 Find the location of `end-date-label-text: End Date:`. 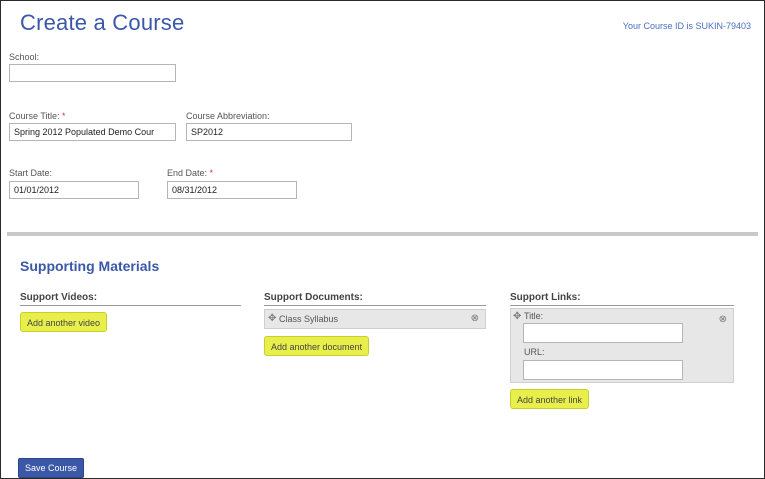

end-date-label-text: End Date: is located at coordinates (187, 173).